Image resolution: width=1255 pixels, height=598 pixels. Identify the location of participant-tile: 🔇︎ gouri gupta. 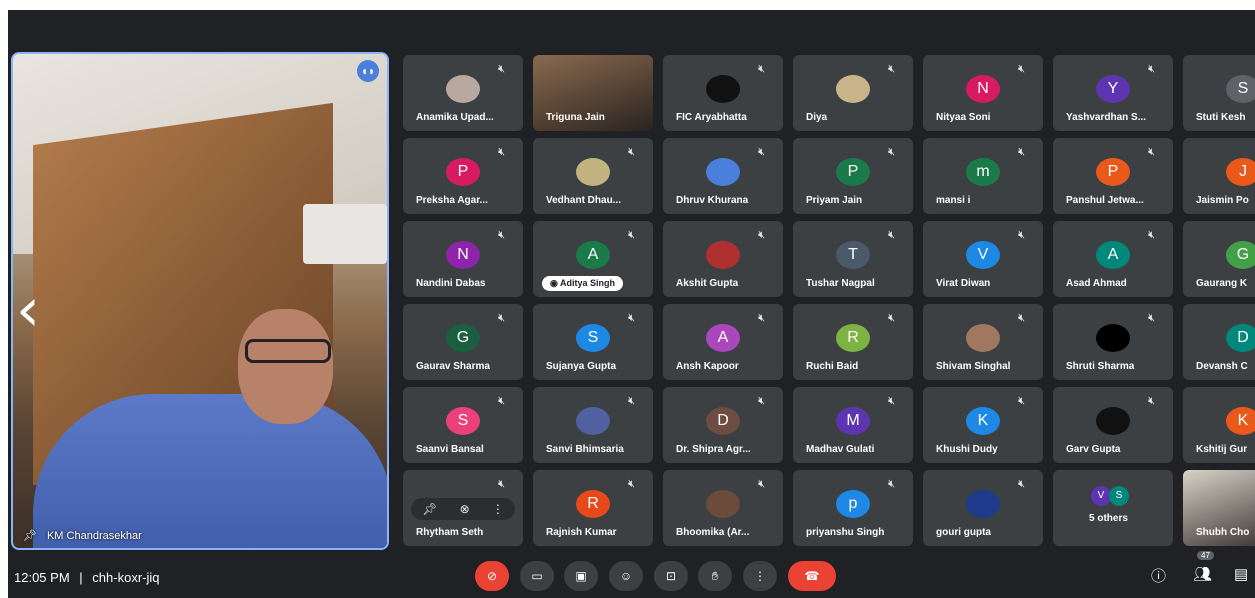
(983, 508).